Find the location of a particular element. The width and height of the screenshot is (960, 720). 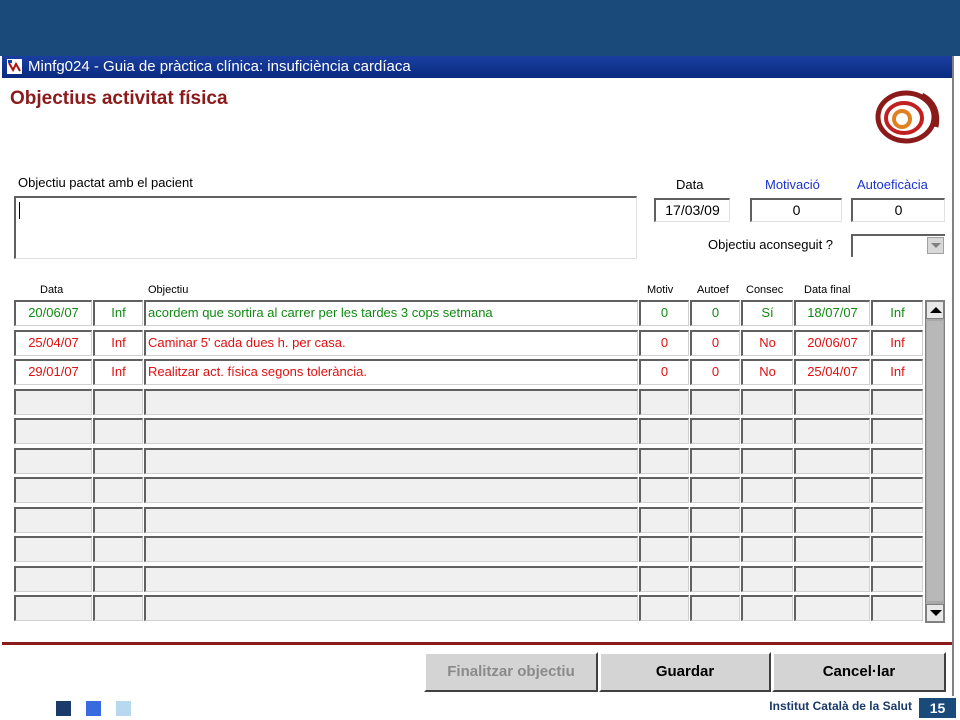

scroll-thumb is located at coordinates (935, 461).